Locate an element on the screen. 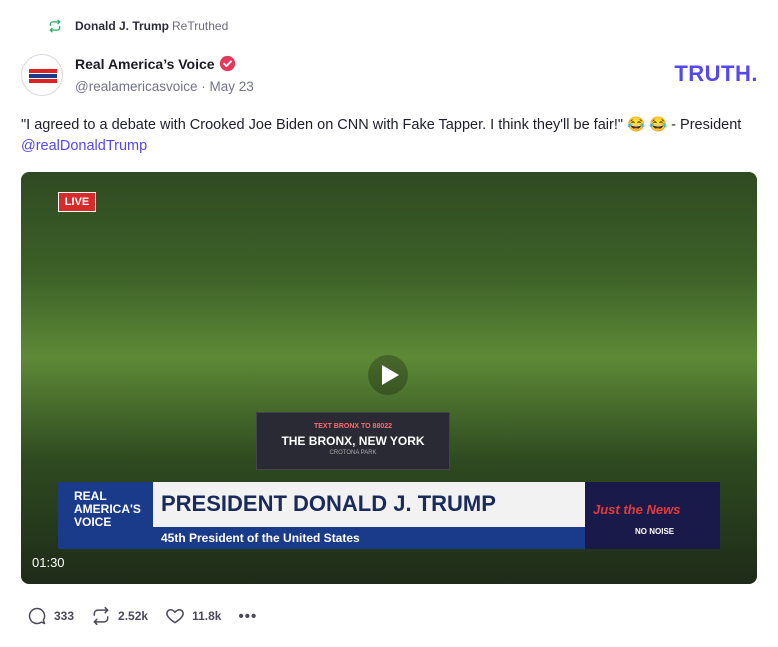 This screenshot has width=778, height=647. play-icon is located at coordinates (388, 375).